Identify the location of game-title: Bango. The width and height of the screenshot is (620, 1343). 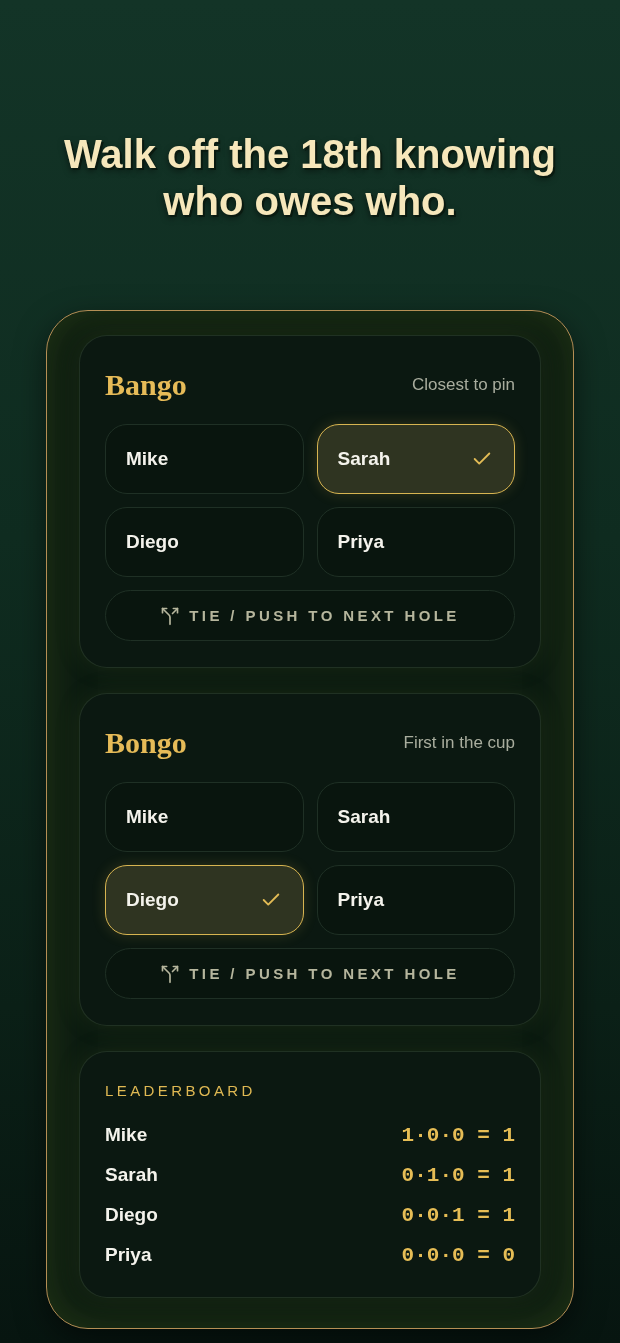
(146, 385).